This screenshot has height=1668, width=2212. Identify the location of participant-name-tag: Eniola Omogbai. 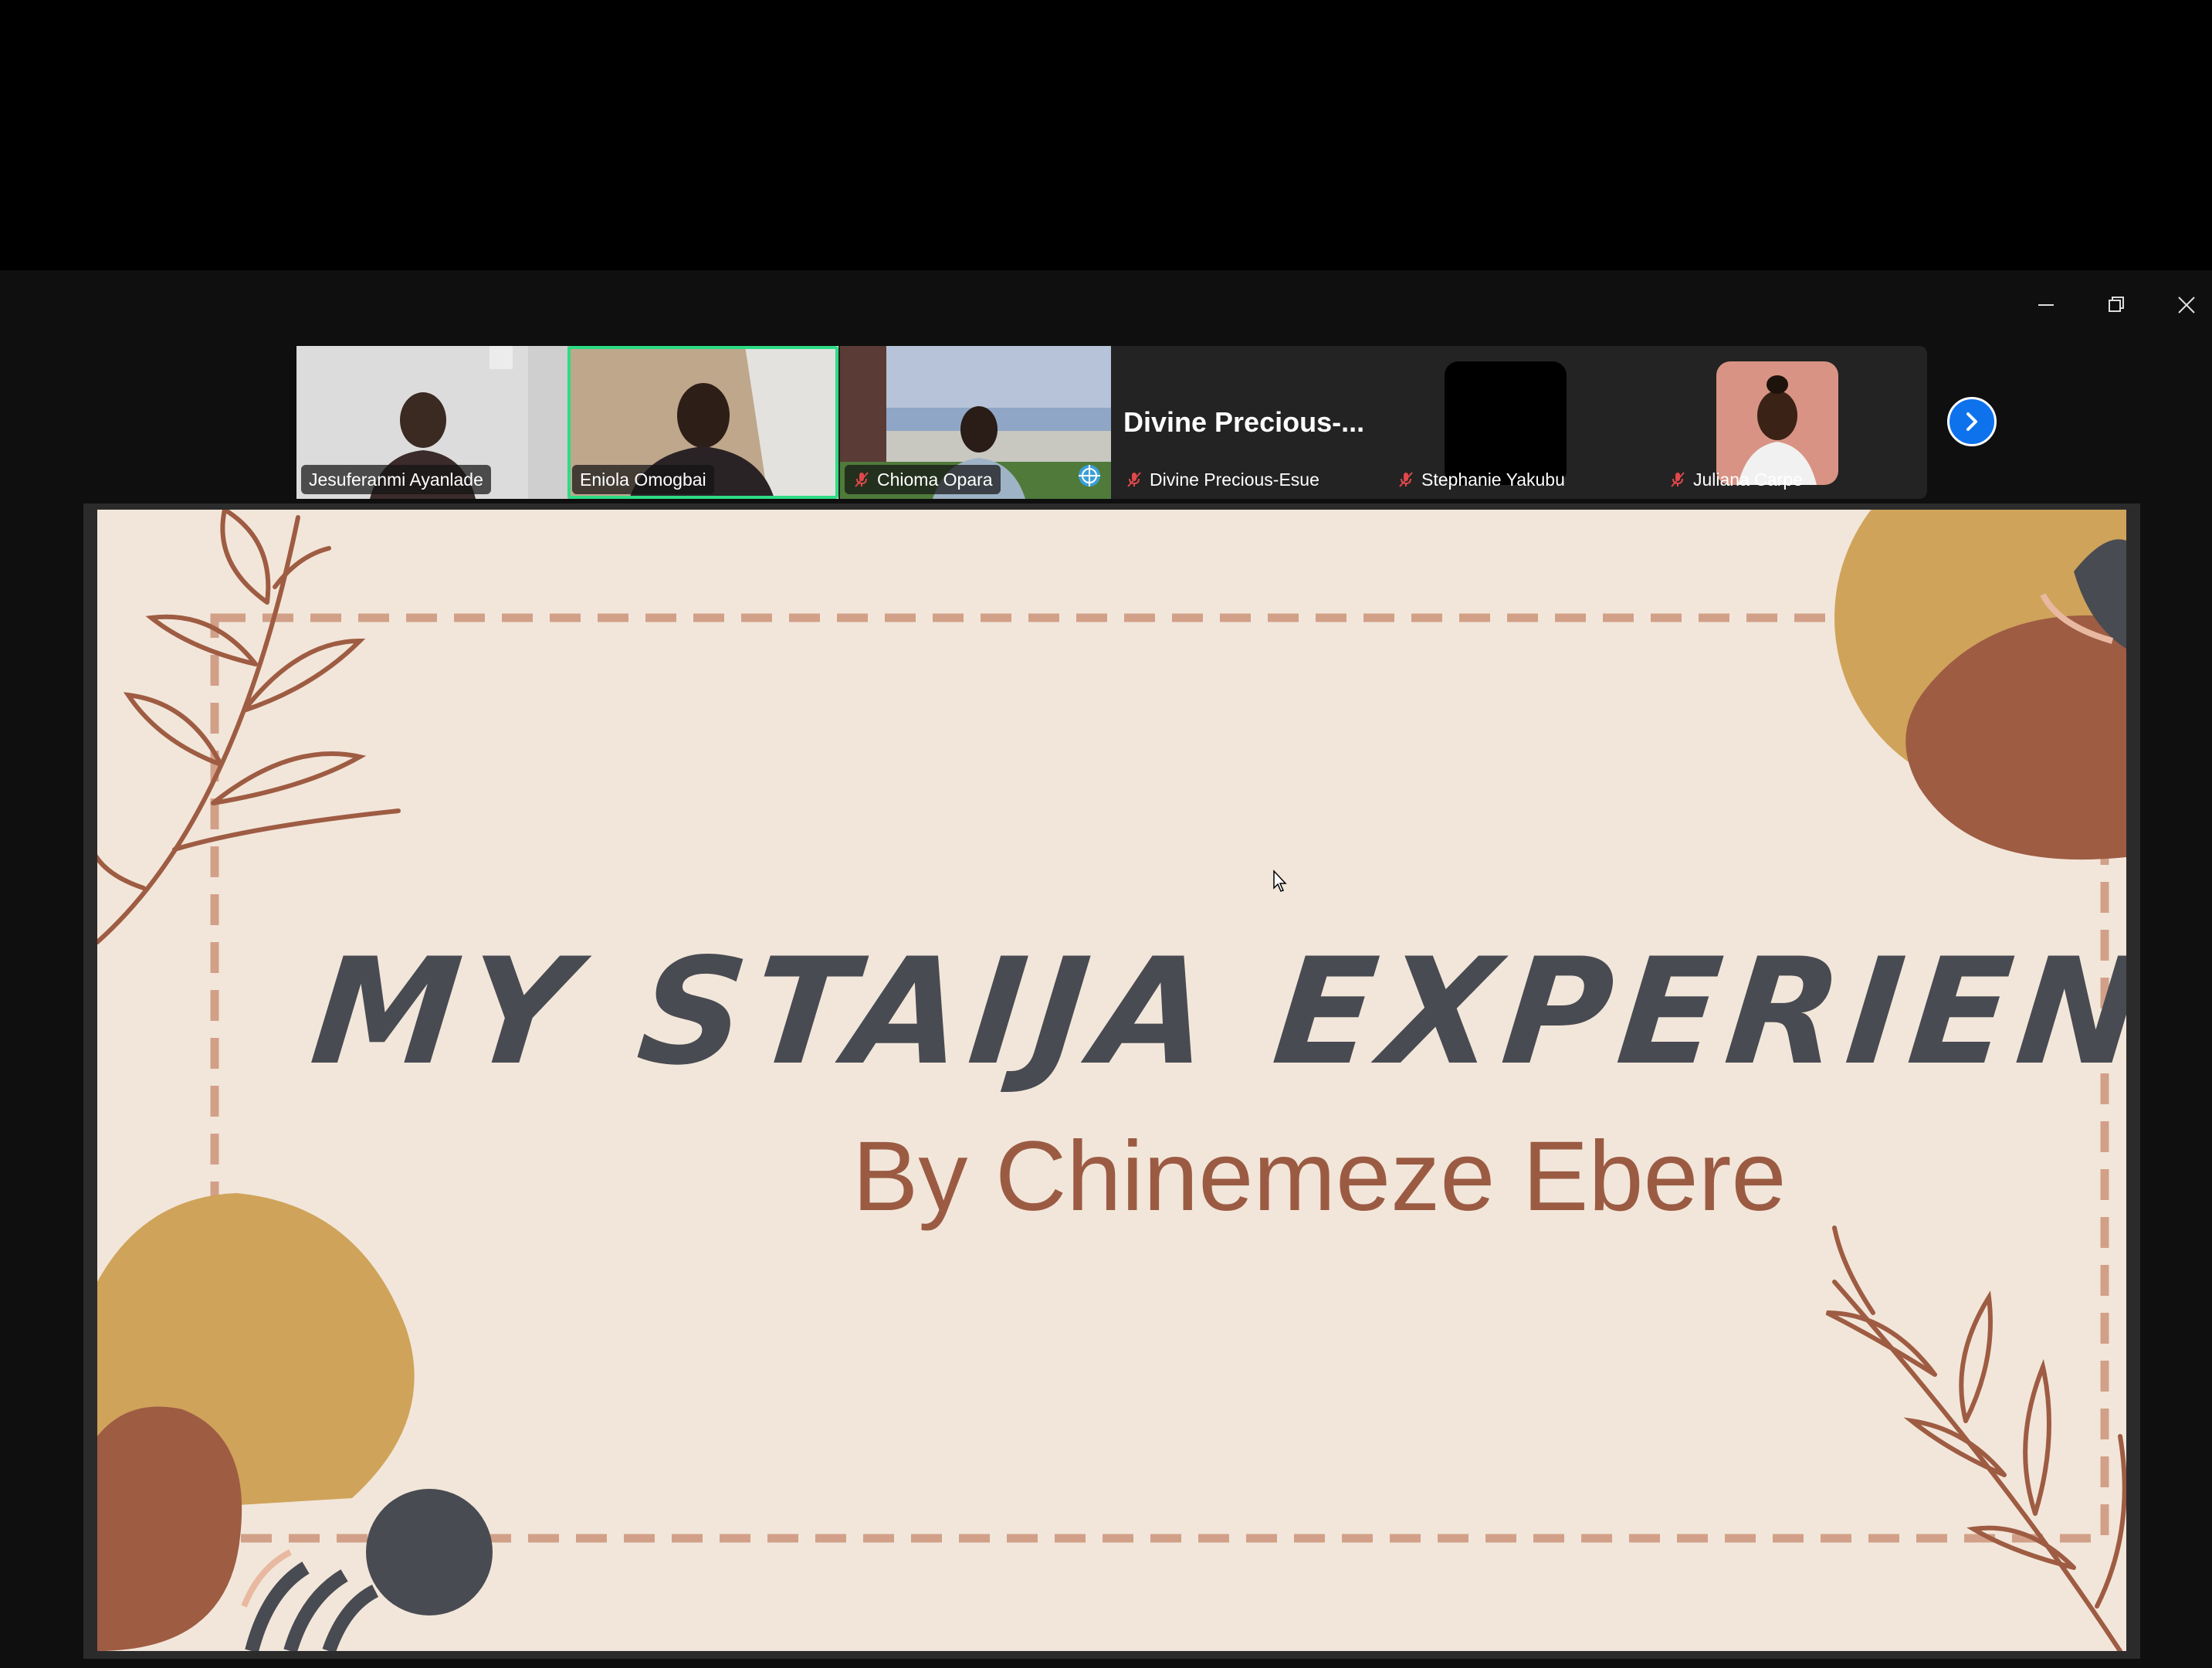
(643, 479).